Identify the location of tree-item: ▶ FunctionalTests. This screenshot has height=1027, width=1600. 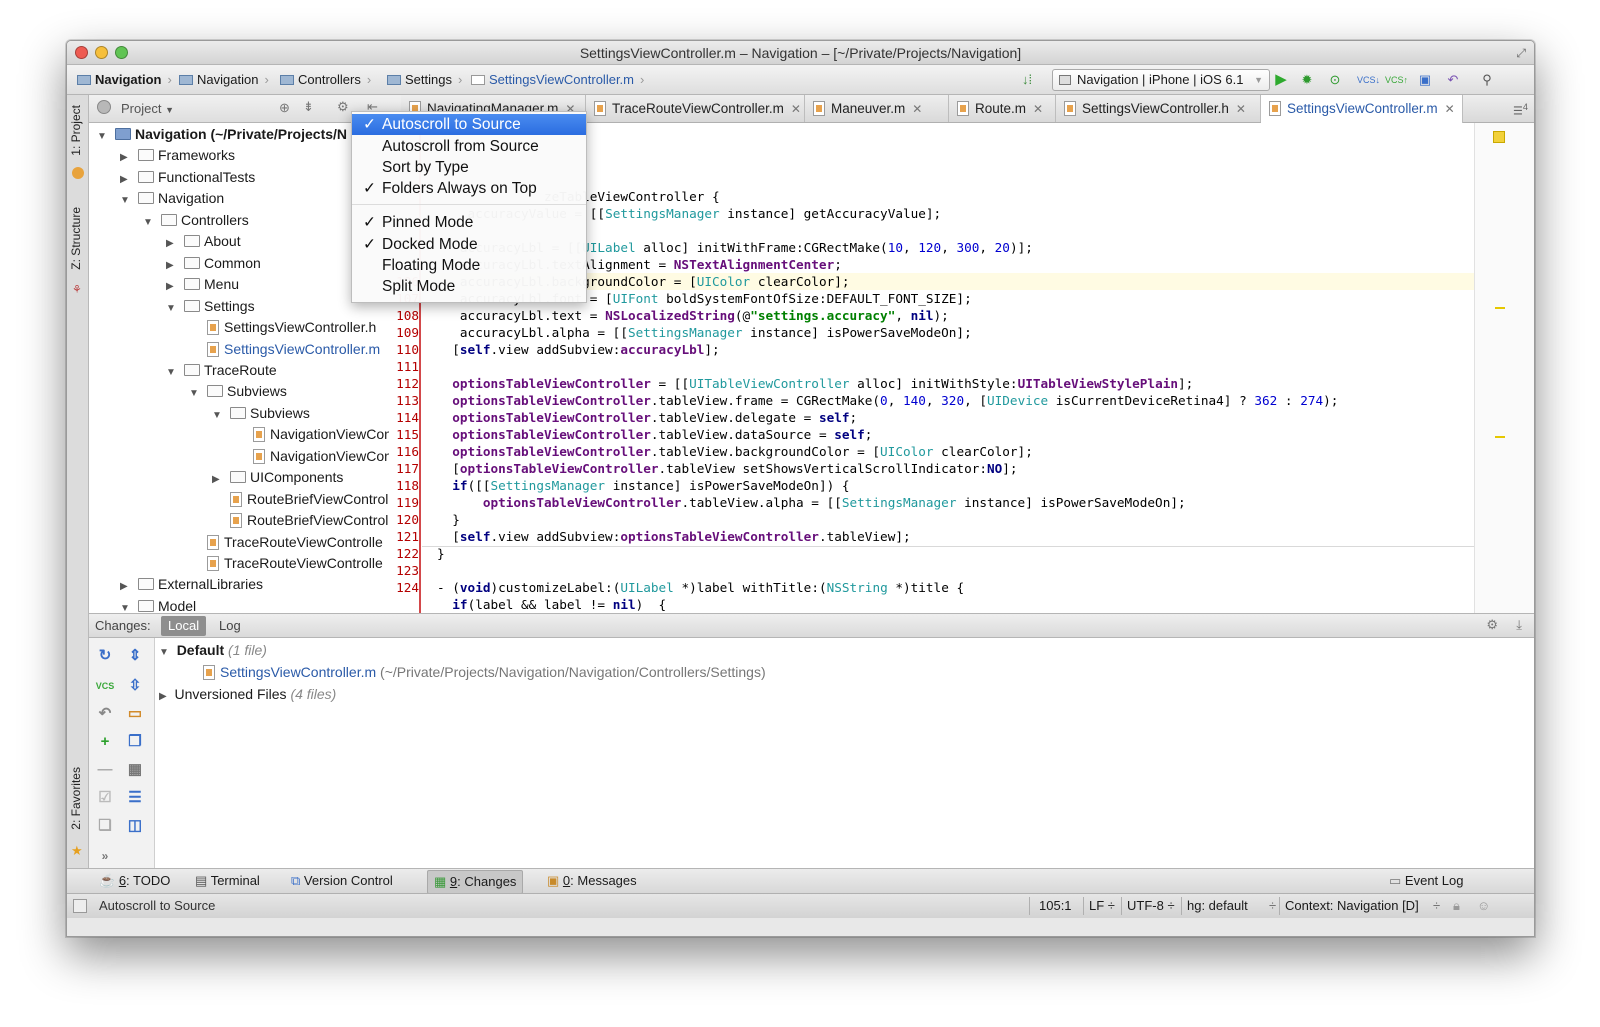
(187, 177).